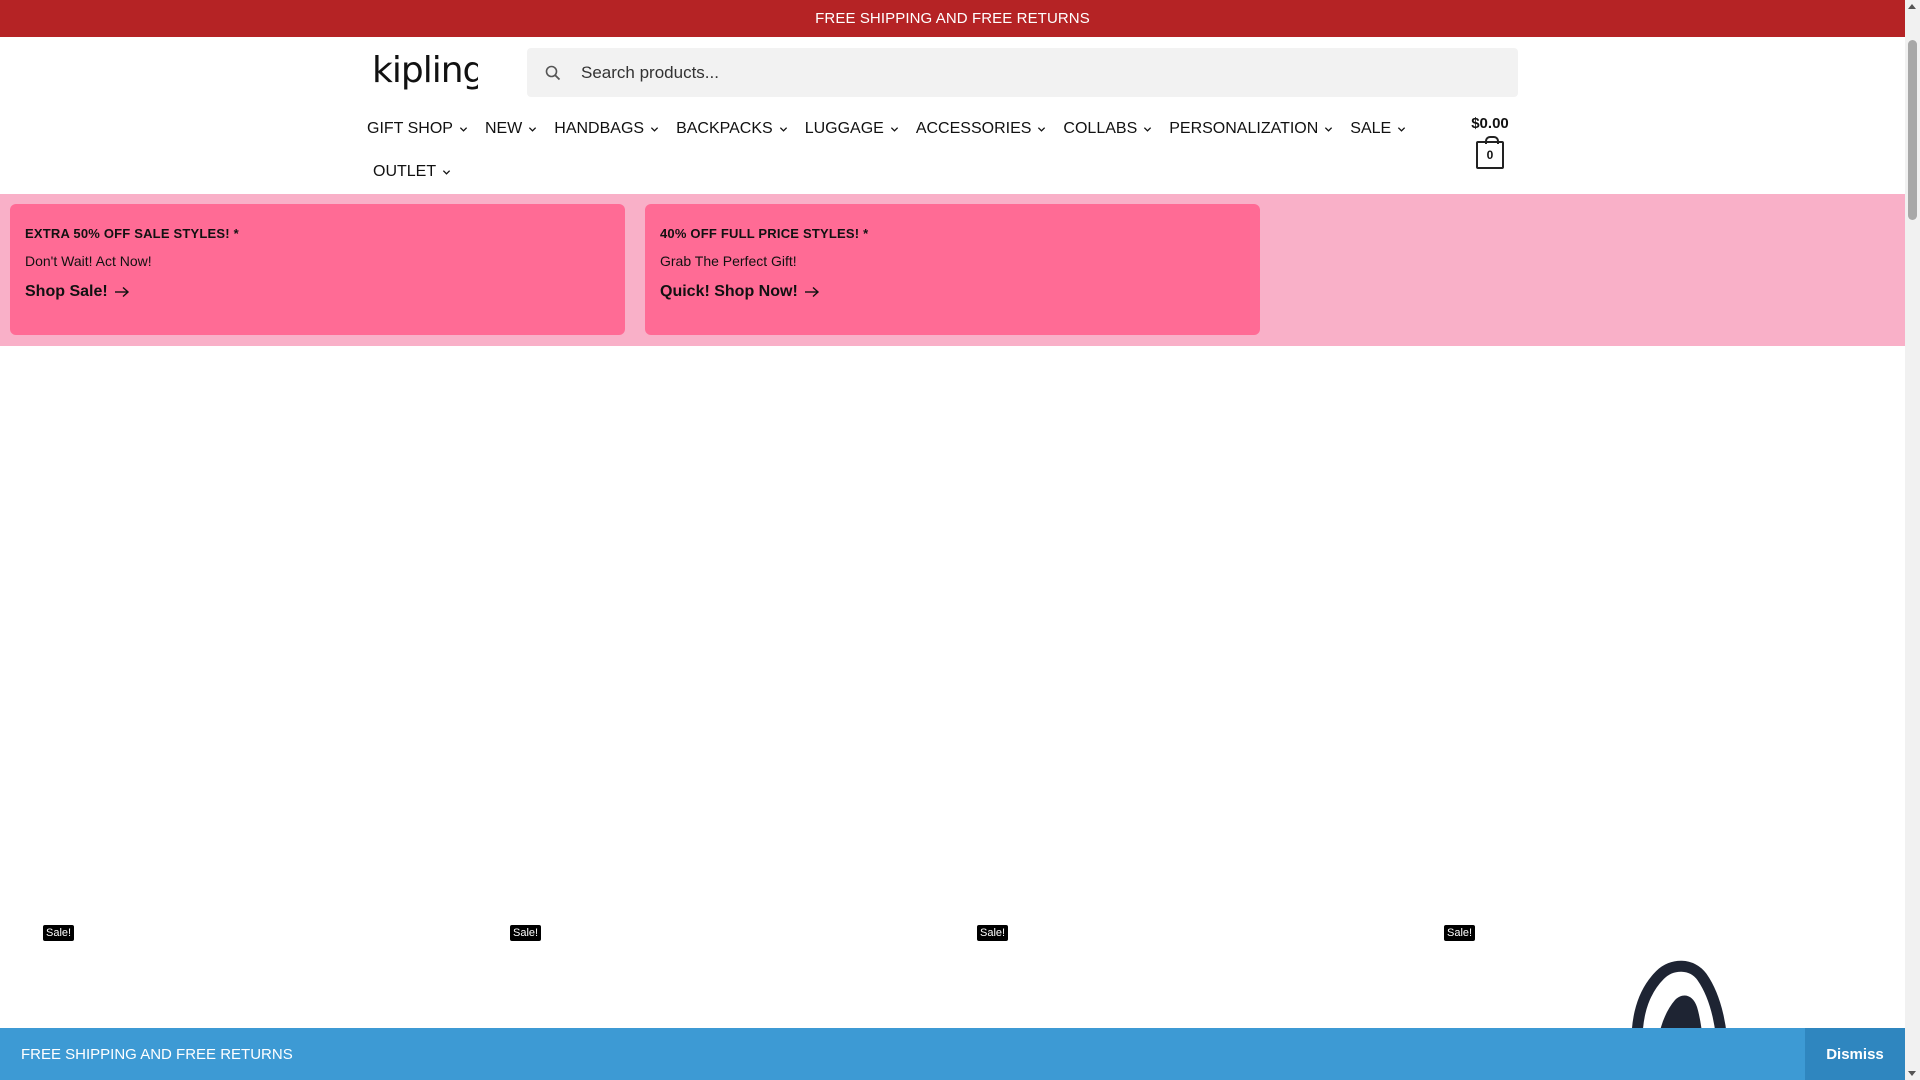  I want to click on nav-item-gift-shop: GIFT SHOP, so click(417, 129).